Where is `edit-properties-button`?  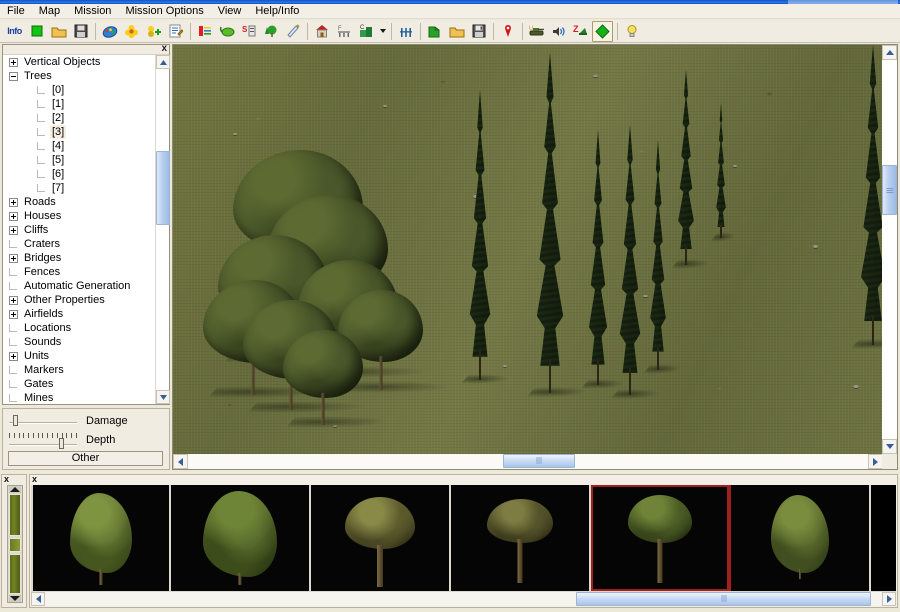 edit-properties-button is located at coordinates (175, 31).